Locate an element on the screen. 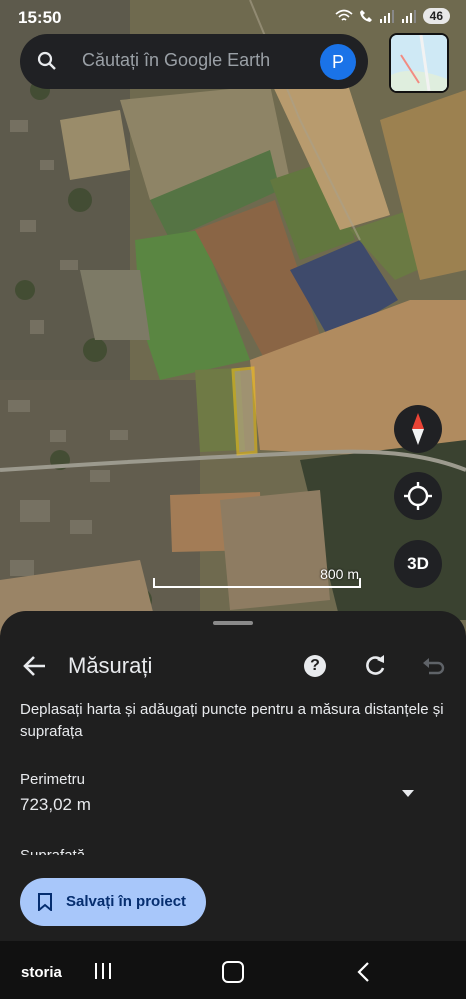  sheet-drag-handle is located at coordinates (233, 623).